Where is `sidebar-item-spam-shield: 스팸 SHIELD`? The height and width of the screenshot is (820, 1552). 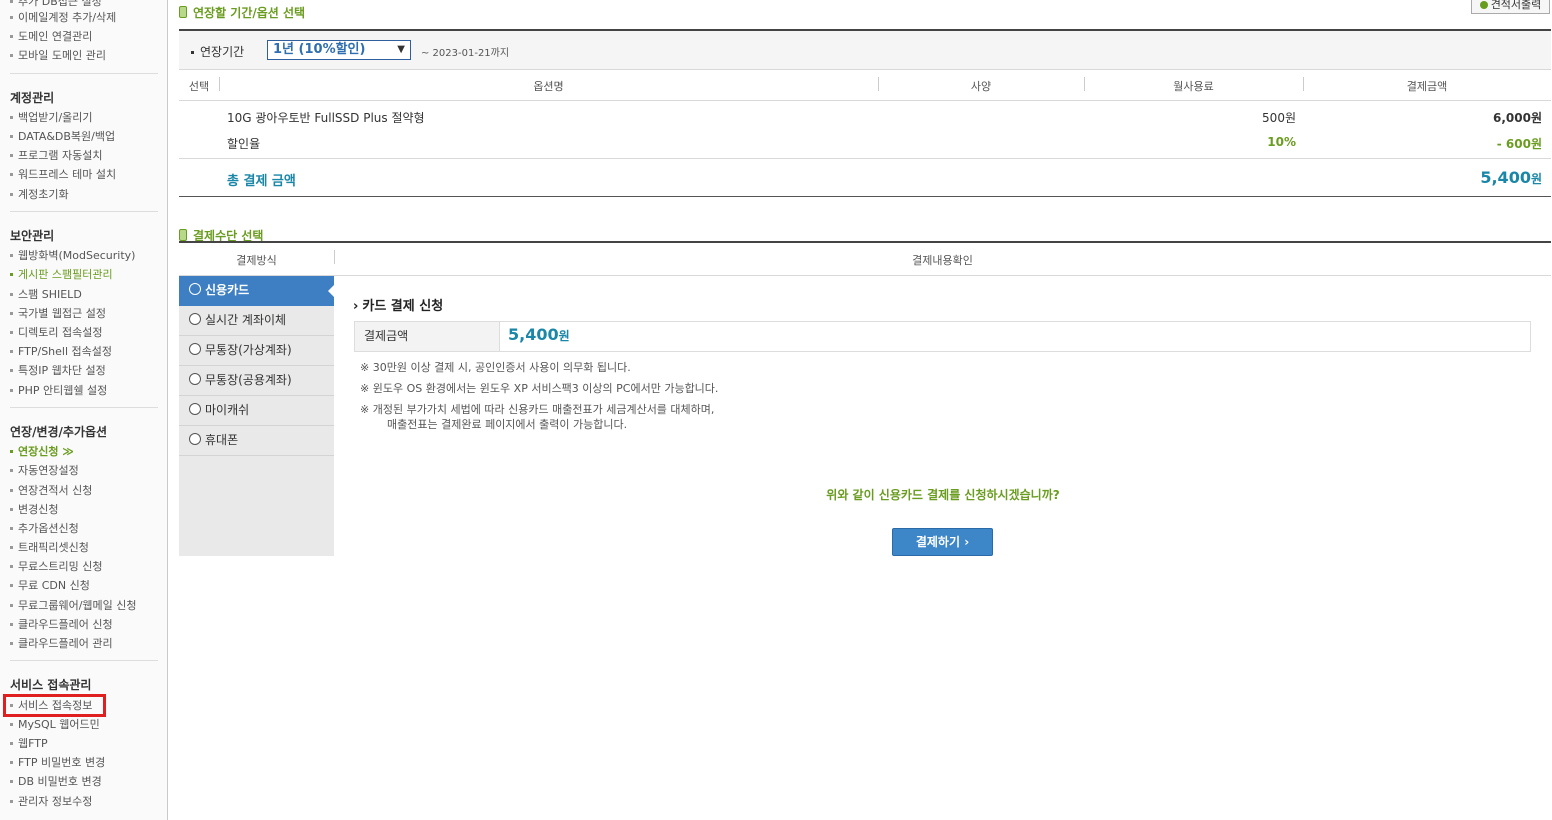 sidebar-item-spam-shield: 스팸 SHIELD is located at coordinates (46, 295).